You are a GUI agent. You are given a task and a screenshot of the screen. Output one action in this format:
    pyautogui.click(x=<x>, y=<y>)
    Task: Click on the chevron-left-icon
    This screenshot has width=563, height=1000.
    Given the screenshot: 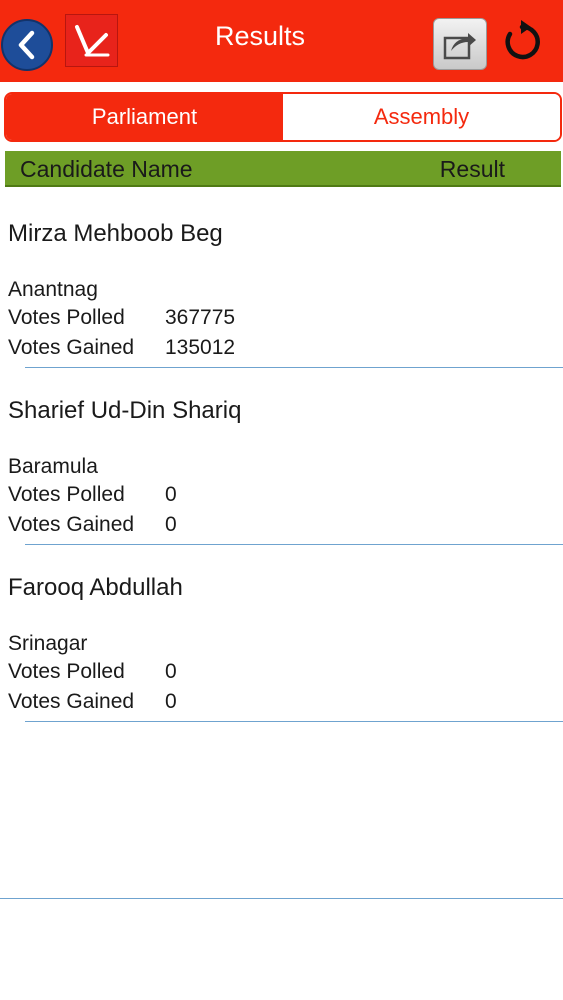 What is the action you would take?
    pyautogui.click(x=26, y=45)
    